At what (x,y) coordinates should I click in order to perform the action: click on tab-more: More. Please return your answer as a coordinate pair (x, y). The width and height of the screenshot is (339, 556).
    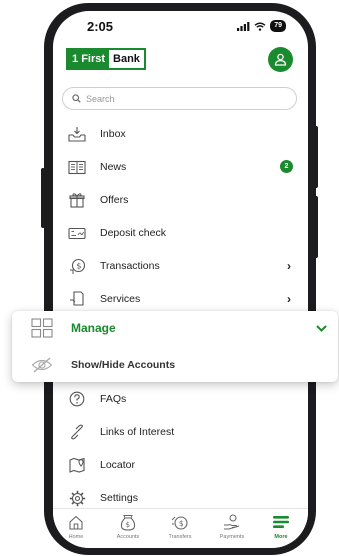
    Looking at the image, I should click on (281, 529).